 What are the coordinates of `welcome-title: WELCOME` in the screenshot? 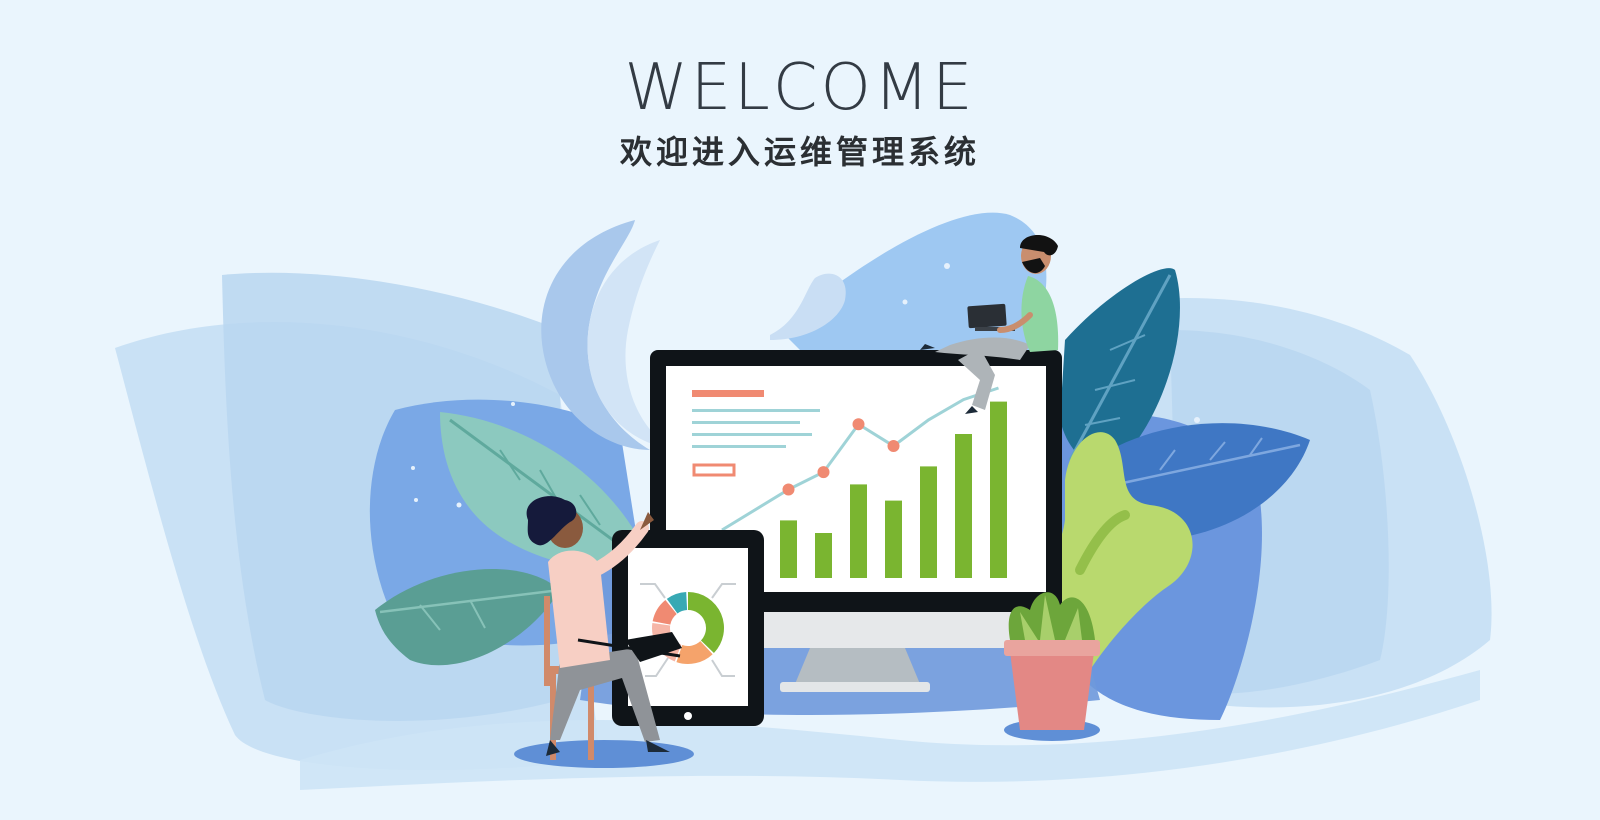 It's located at (800, 88).